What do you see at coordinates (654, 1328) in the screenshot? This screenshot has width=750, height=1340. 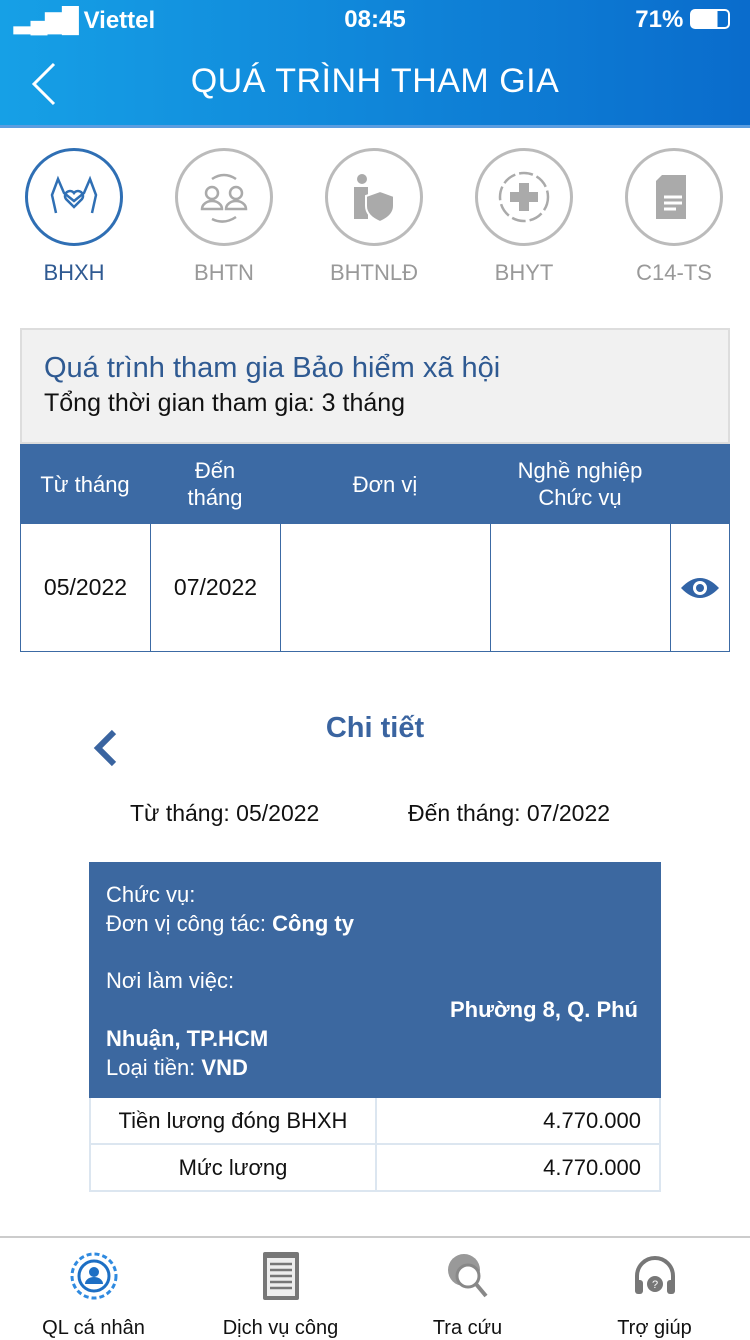 I see `nav-label: Trợ giúp` at bounding box center [654, 1328].